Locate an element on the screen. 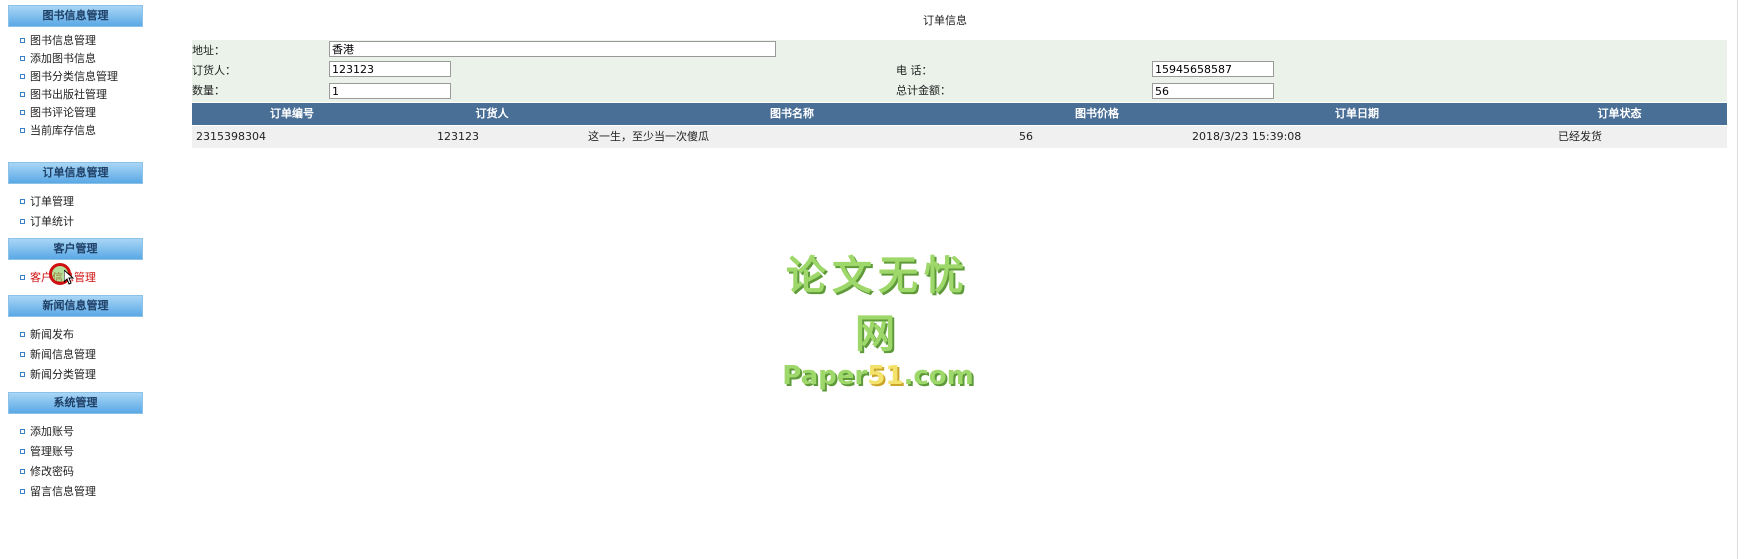 The image size is (1747, 559). sidebar-section-order-header: 订单信息管理 is located at coordinates (75, 173).